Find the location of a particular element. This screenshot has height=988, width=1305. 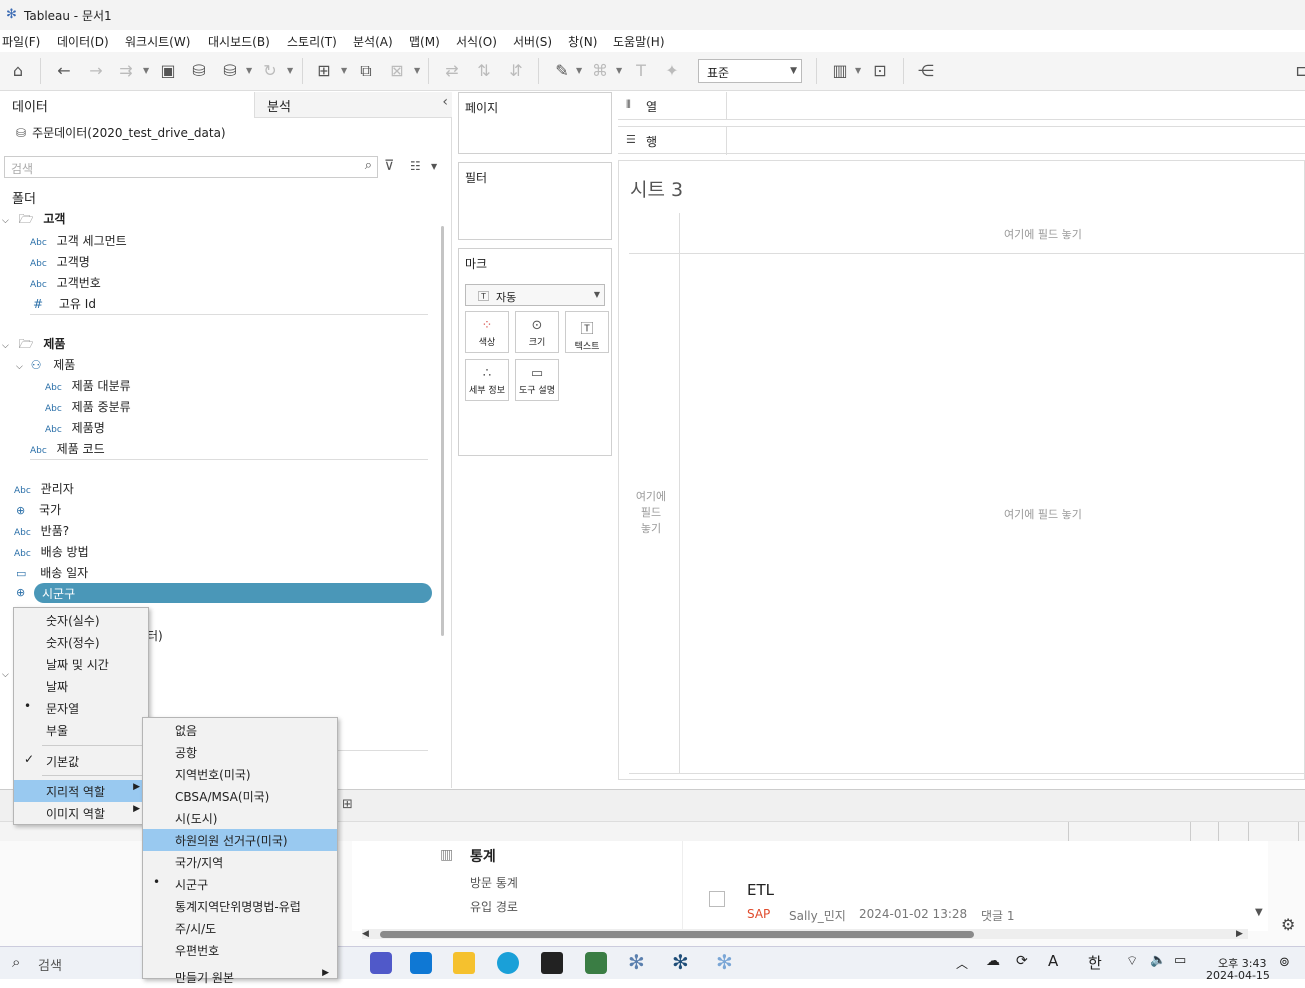

gear-icon: ⚙ is located at coordinates (1288, 924).